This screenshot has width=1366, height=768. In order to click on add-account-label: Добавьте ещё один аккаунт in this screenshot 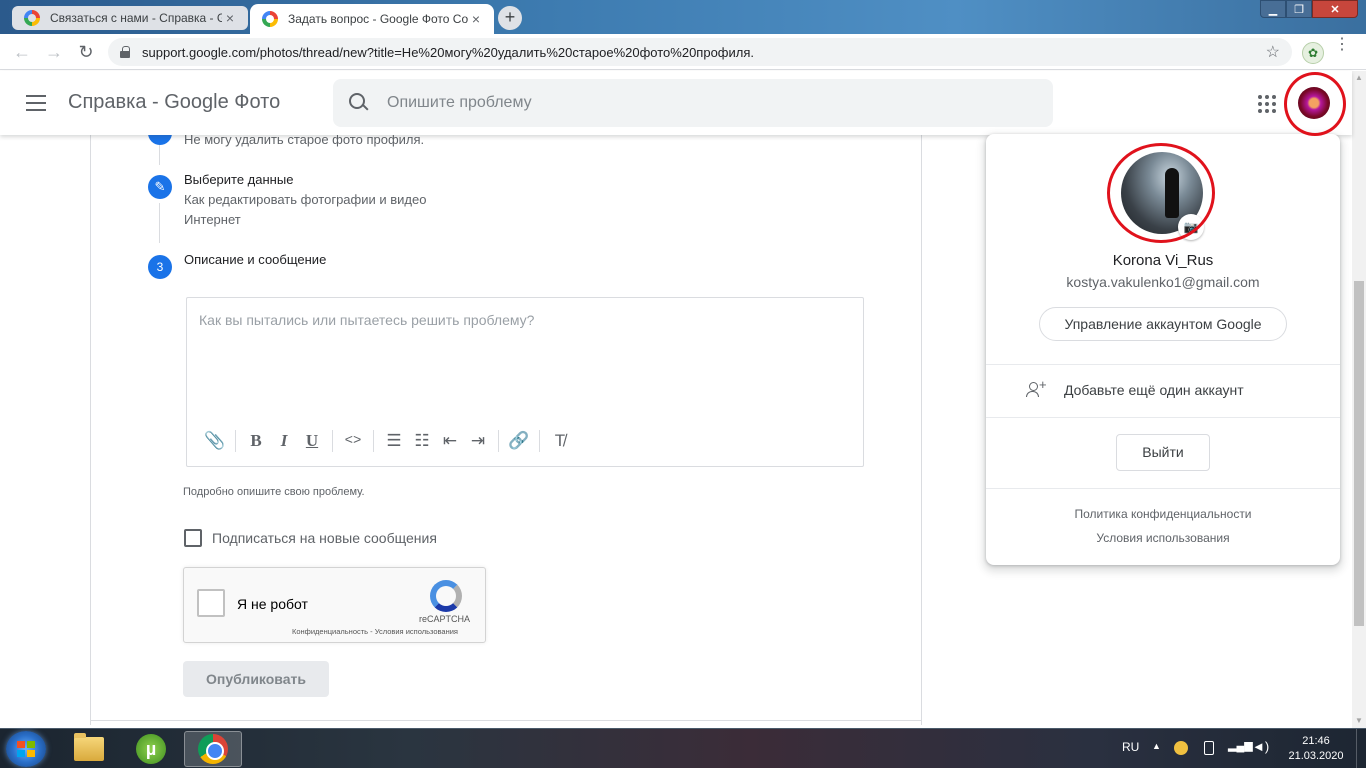, I will do `click(1154, 390)`.